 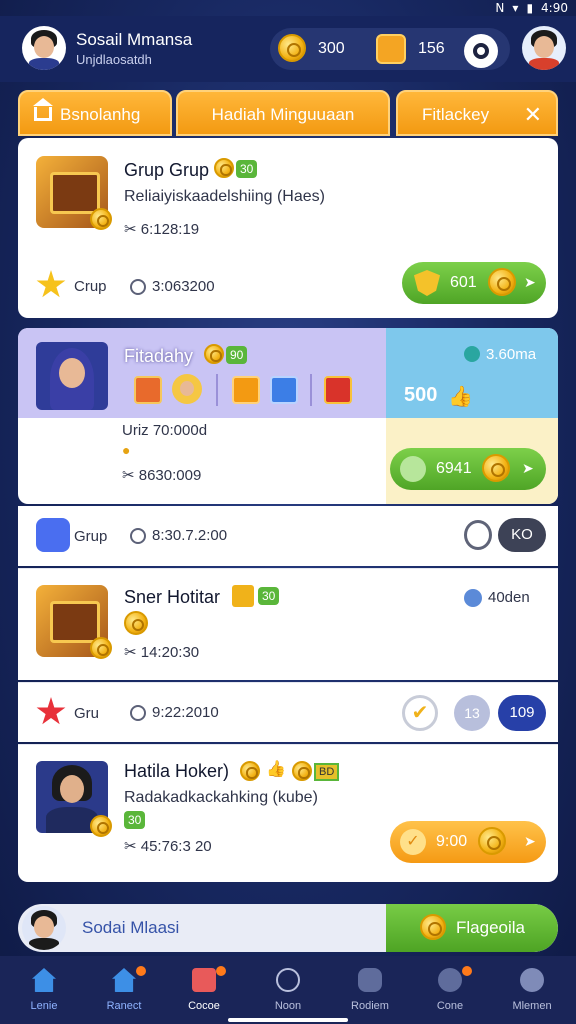 I want to click on tab-weekly-gifts-label: Hadiah Minguuaan, so click(x=283, y=114).